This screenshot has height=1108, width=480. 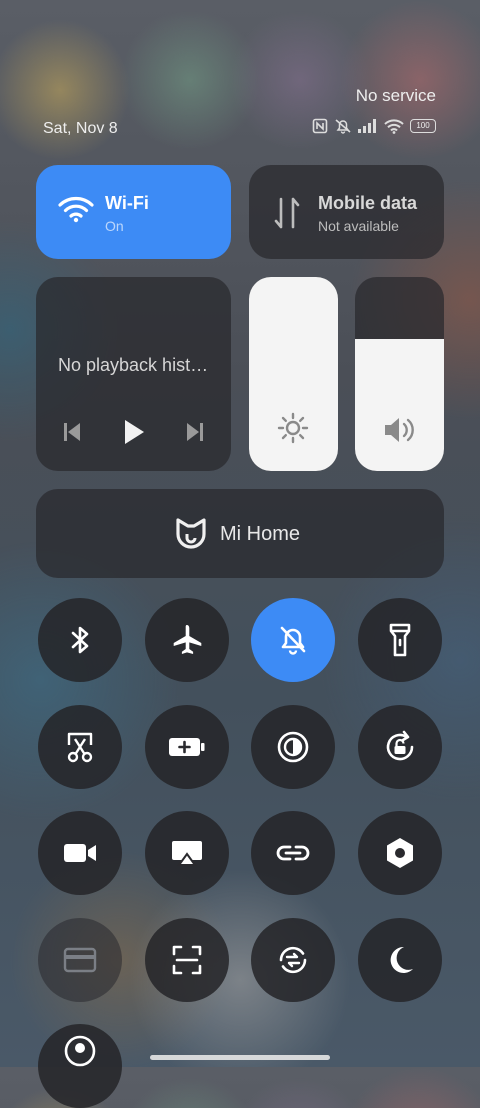 I want to click on flashlight-toggle, so click(x=400, y=640).